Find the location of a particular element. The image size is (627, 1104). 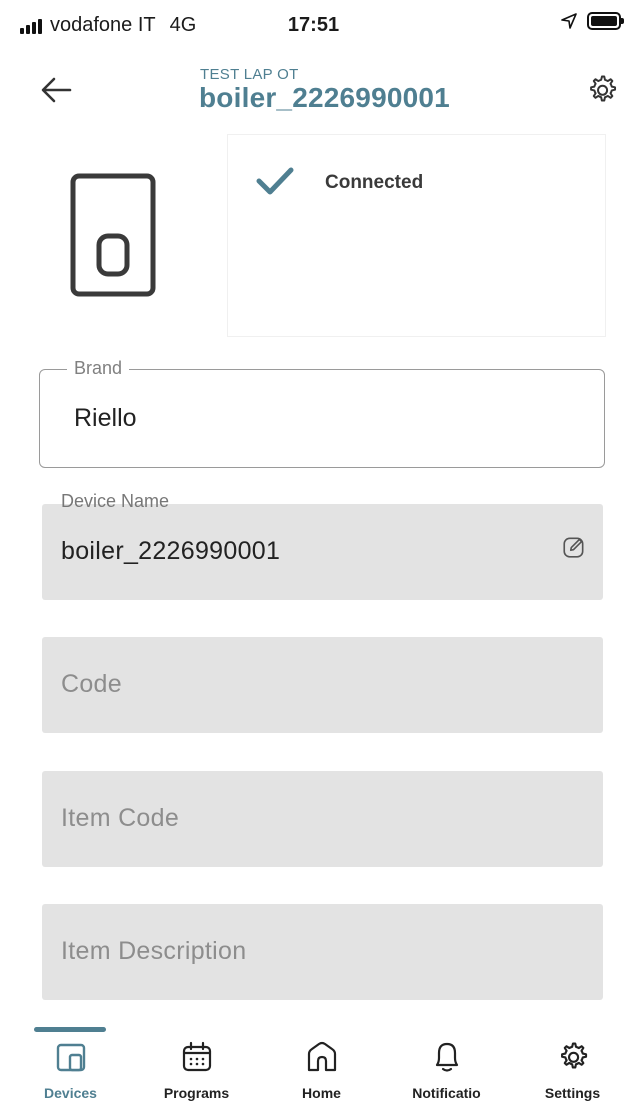

devices-icon is located at coordinates (71, 1057).